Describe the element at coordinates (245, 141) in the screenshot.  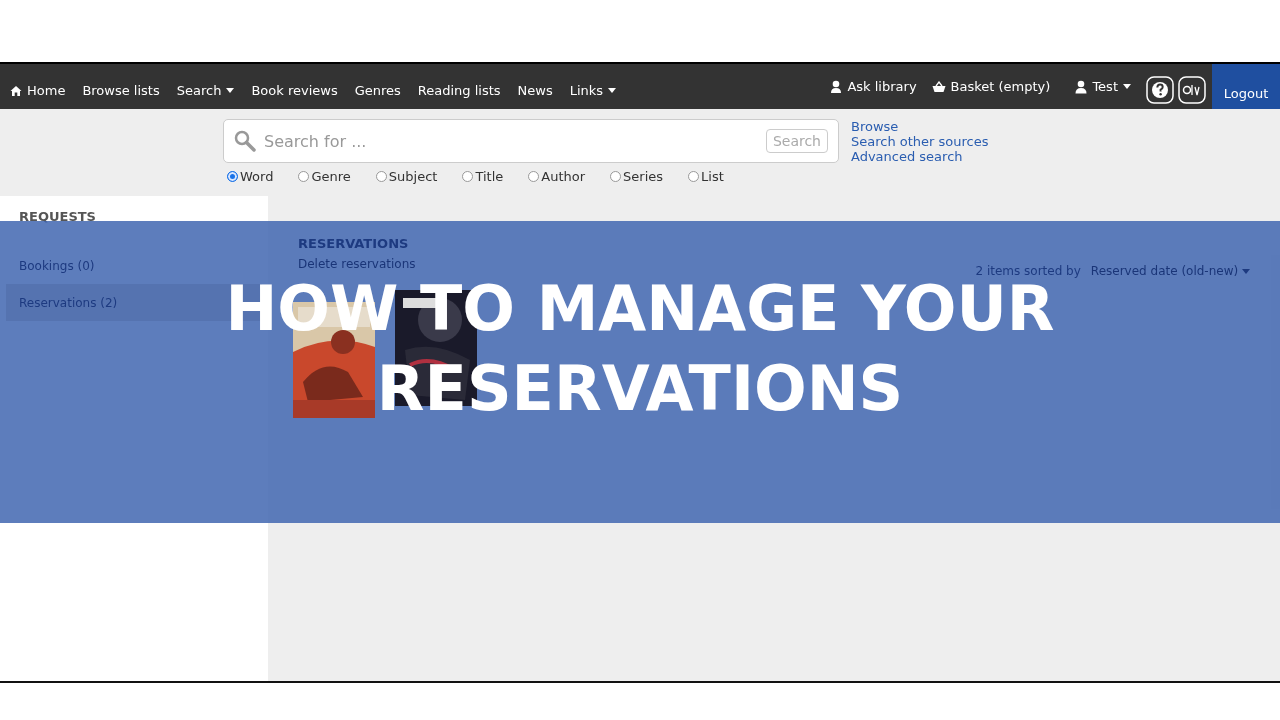
I see `search-icon` at that location.